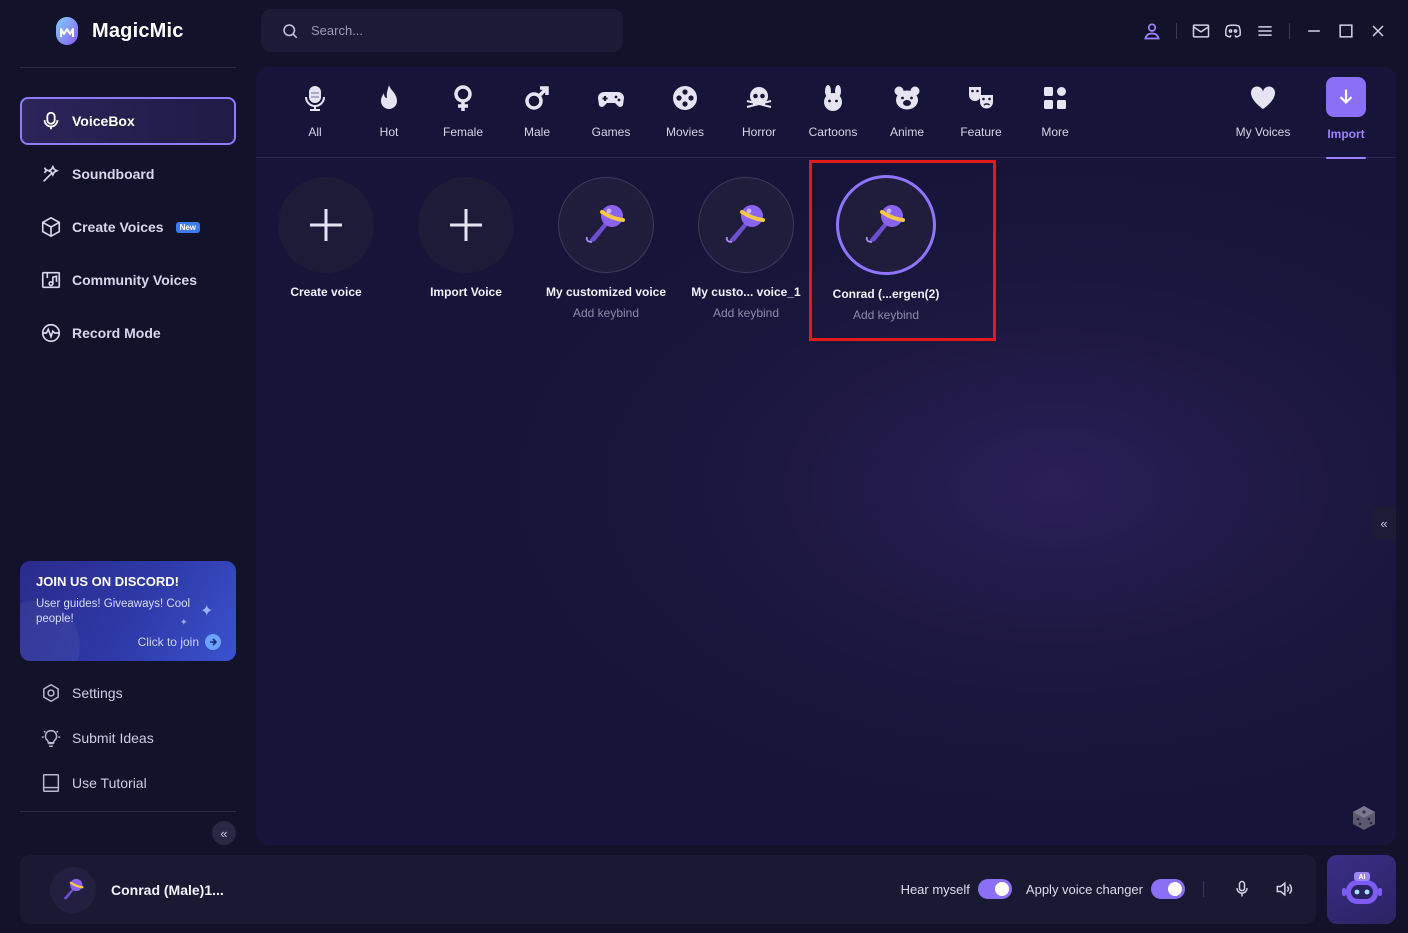  I want to click on tab-all: All, so click(315, 112).